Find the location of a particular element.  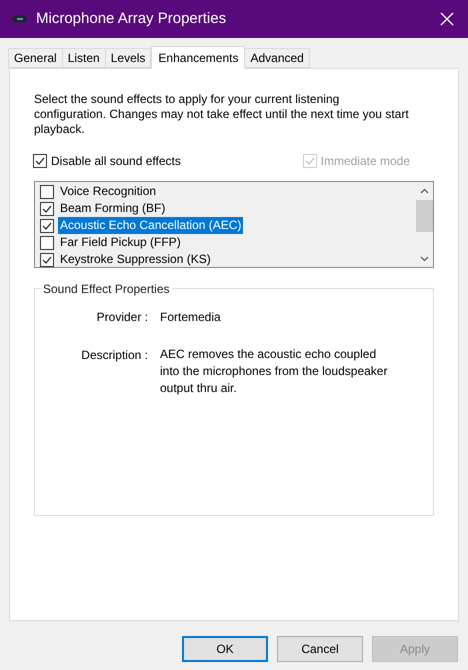

close-icon is located at coordinates (447, 19).